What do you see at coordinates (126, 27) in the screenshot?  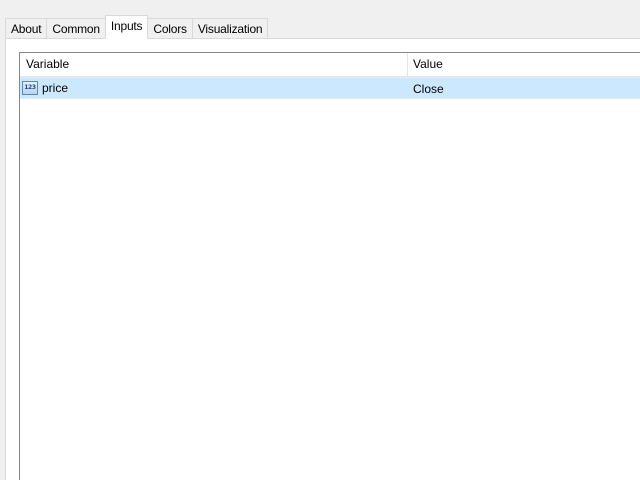 I see `tab-inputs: Inputs` at bounding box center [126, 27].